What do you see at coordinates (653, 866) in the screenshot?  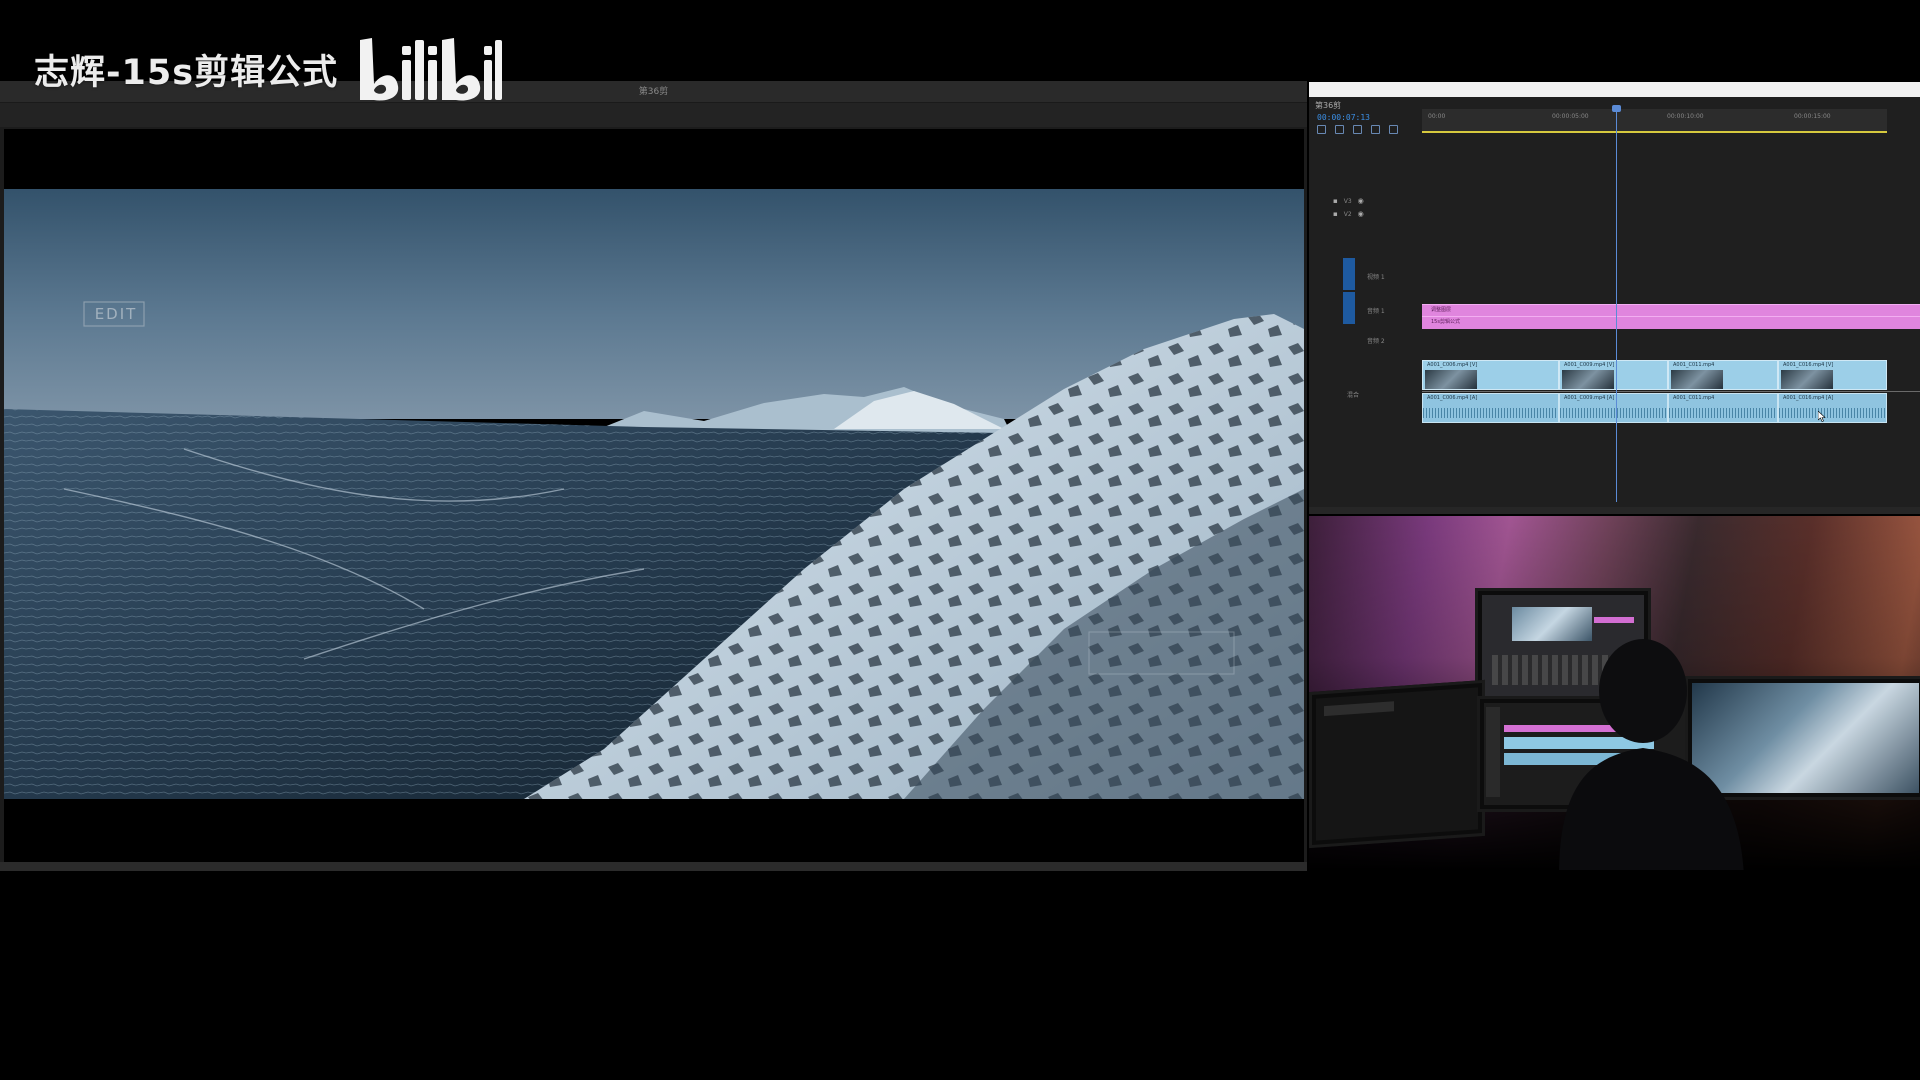 I see `program-monitor-bottom-bar` at bounding box center [653, 866].